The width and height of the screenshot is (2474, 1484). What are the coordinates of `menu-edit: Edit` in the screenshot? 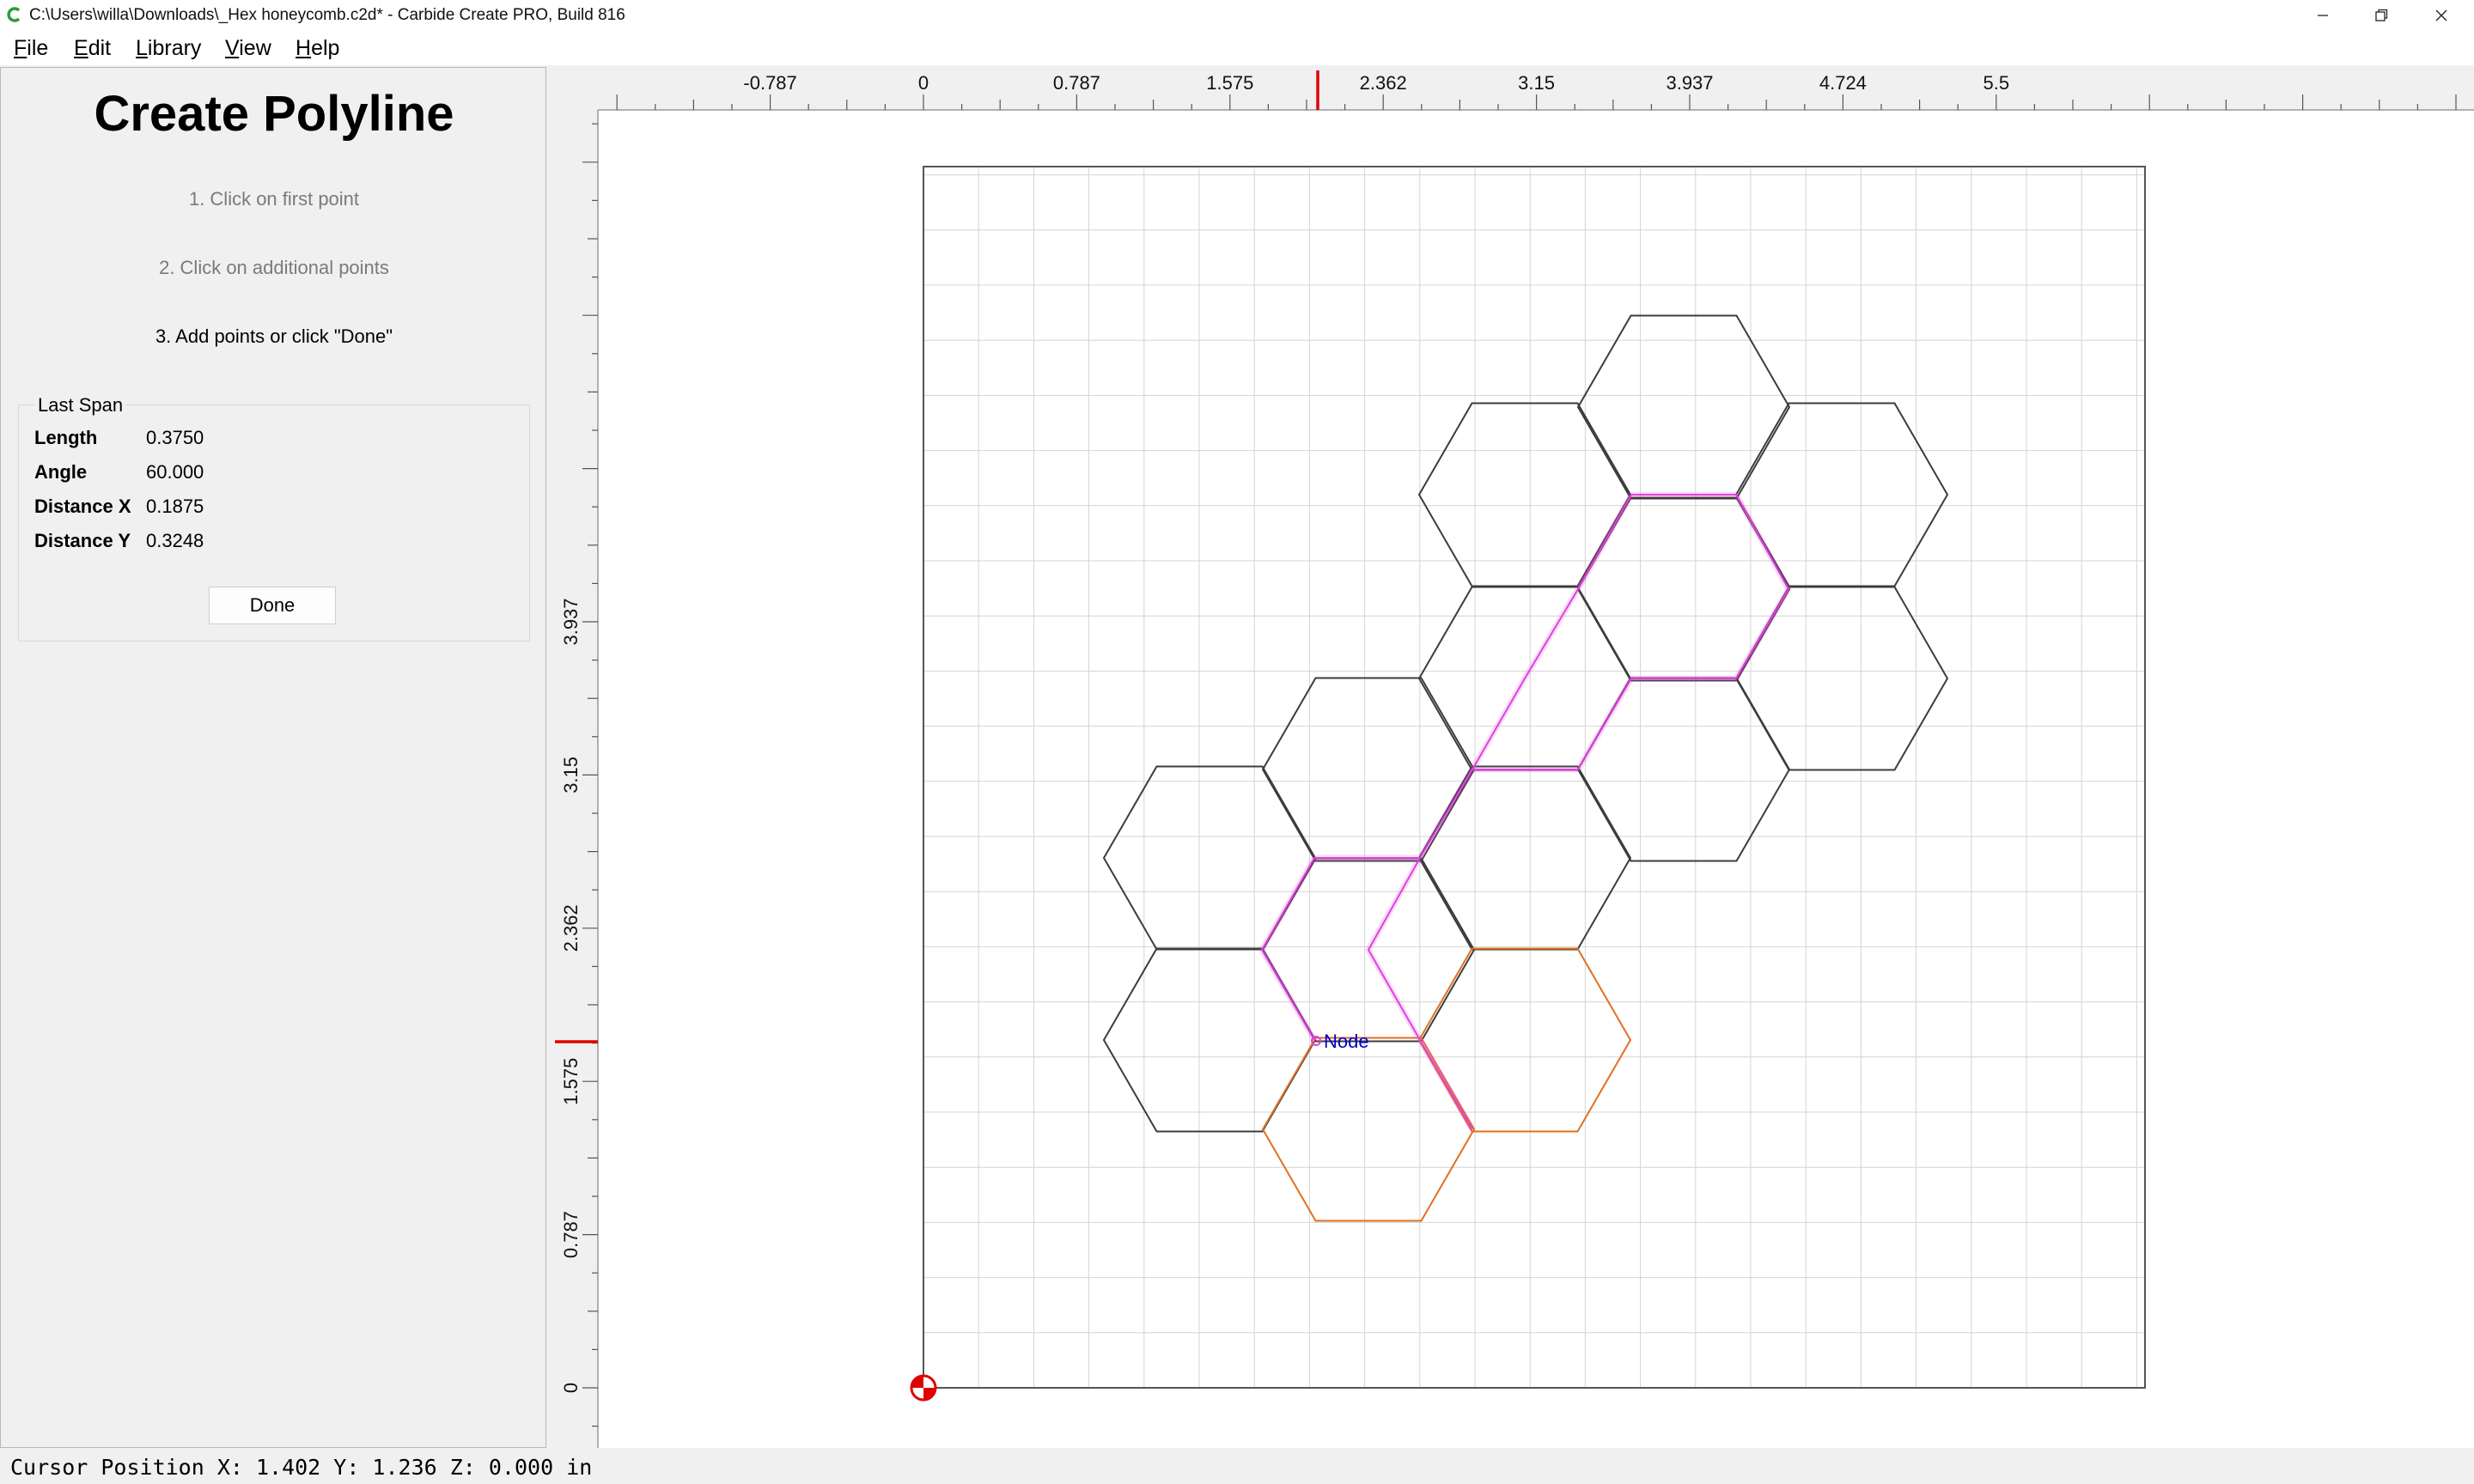 It's located at (92, 48).